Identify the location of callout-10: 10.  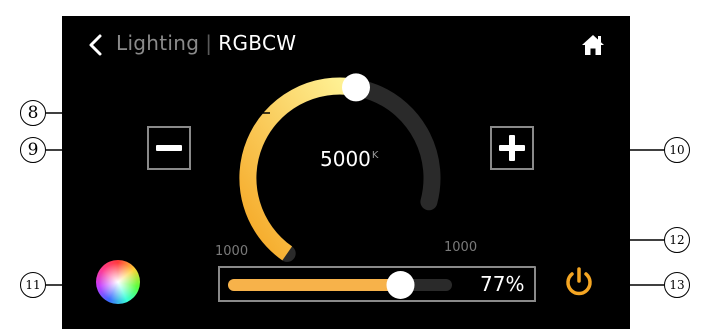
(677, 150).